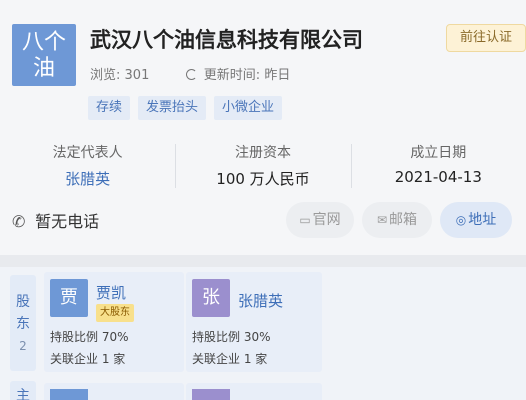 Image resolution: width=526 pixels, height=400 pixels. I want to click on views-count: 301, so click(137, 75).